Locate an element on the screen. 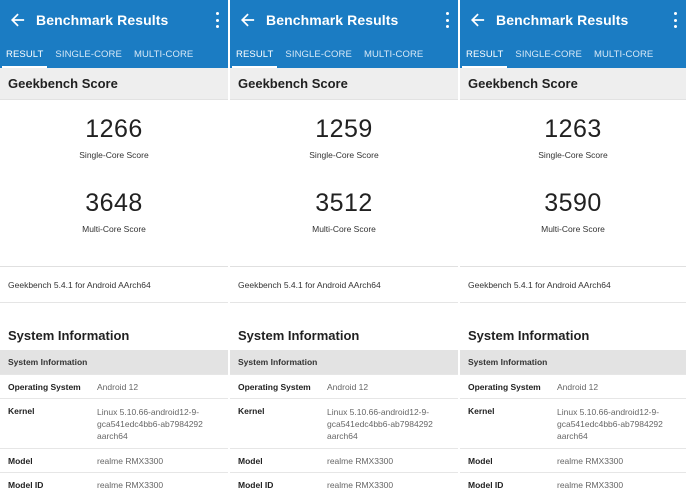 The image size is (690, 499). single-core-score-value: 1263 is located at coordinates (573, 129).